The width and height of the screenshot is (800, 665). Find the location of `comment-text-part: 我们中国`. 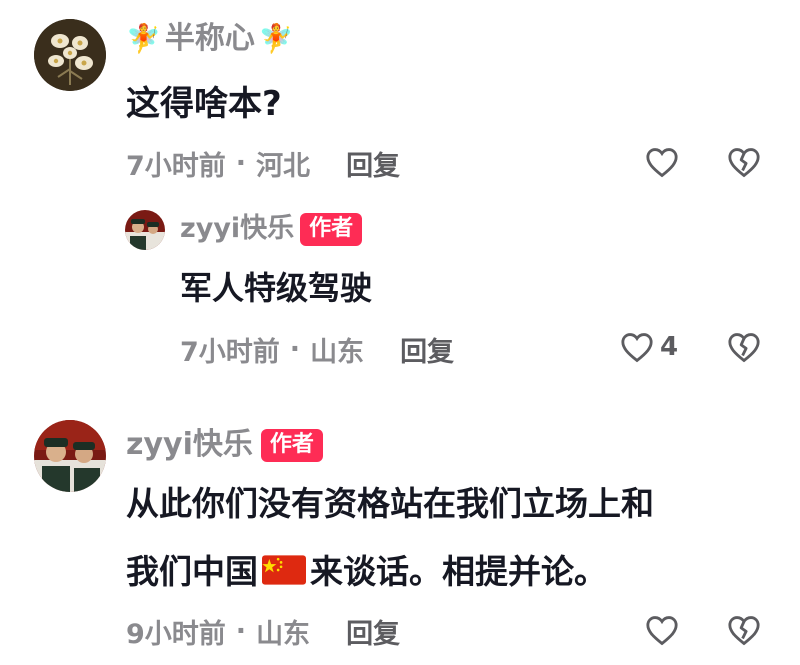

comment-text-part: 我们中国 is located at coordinates (192, 571).